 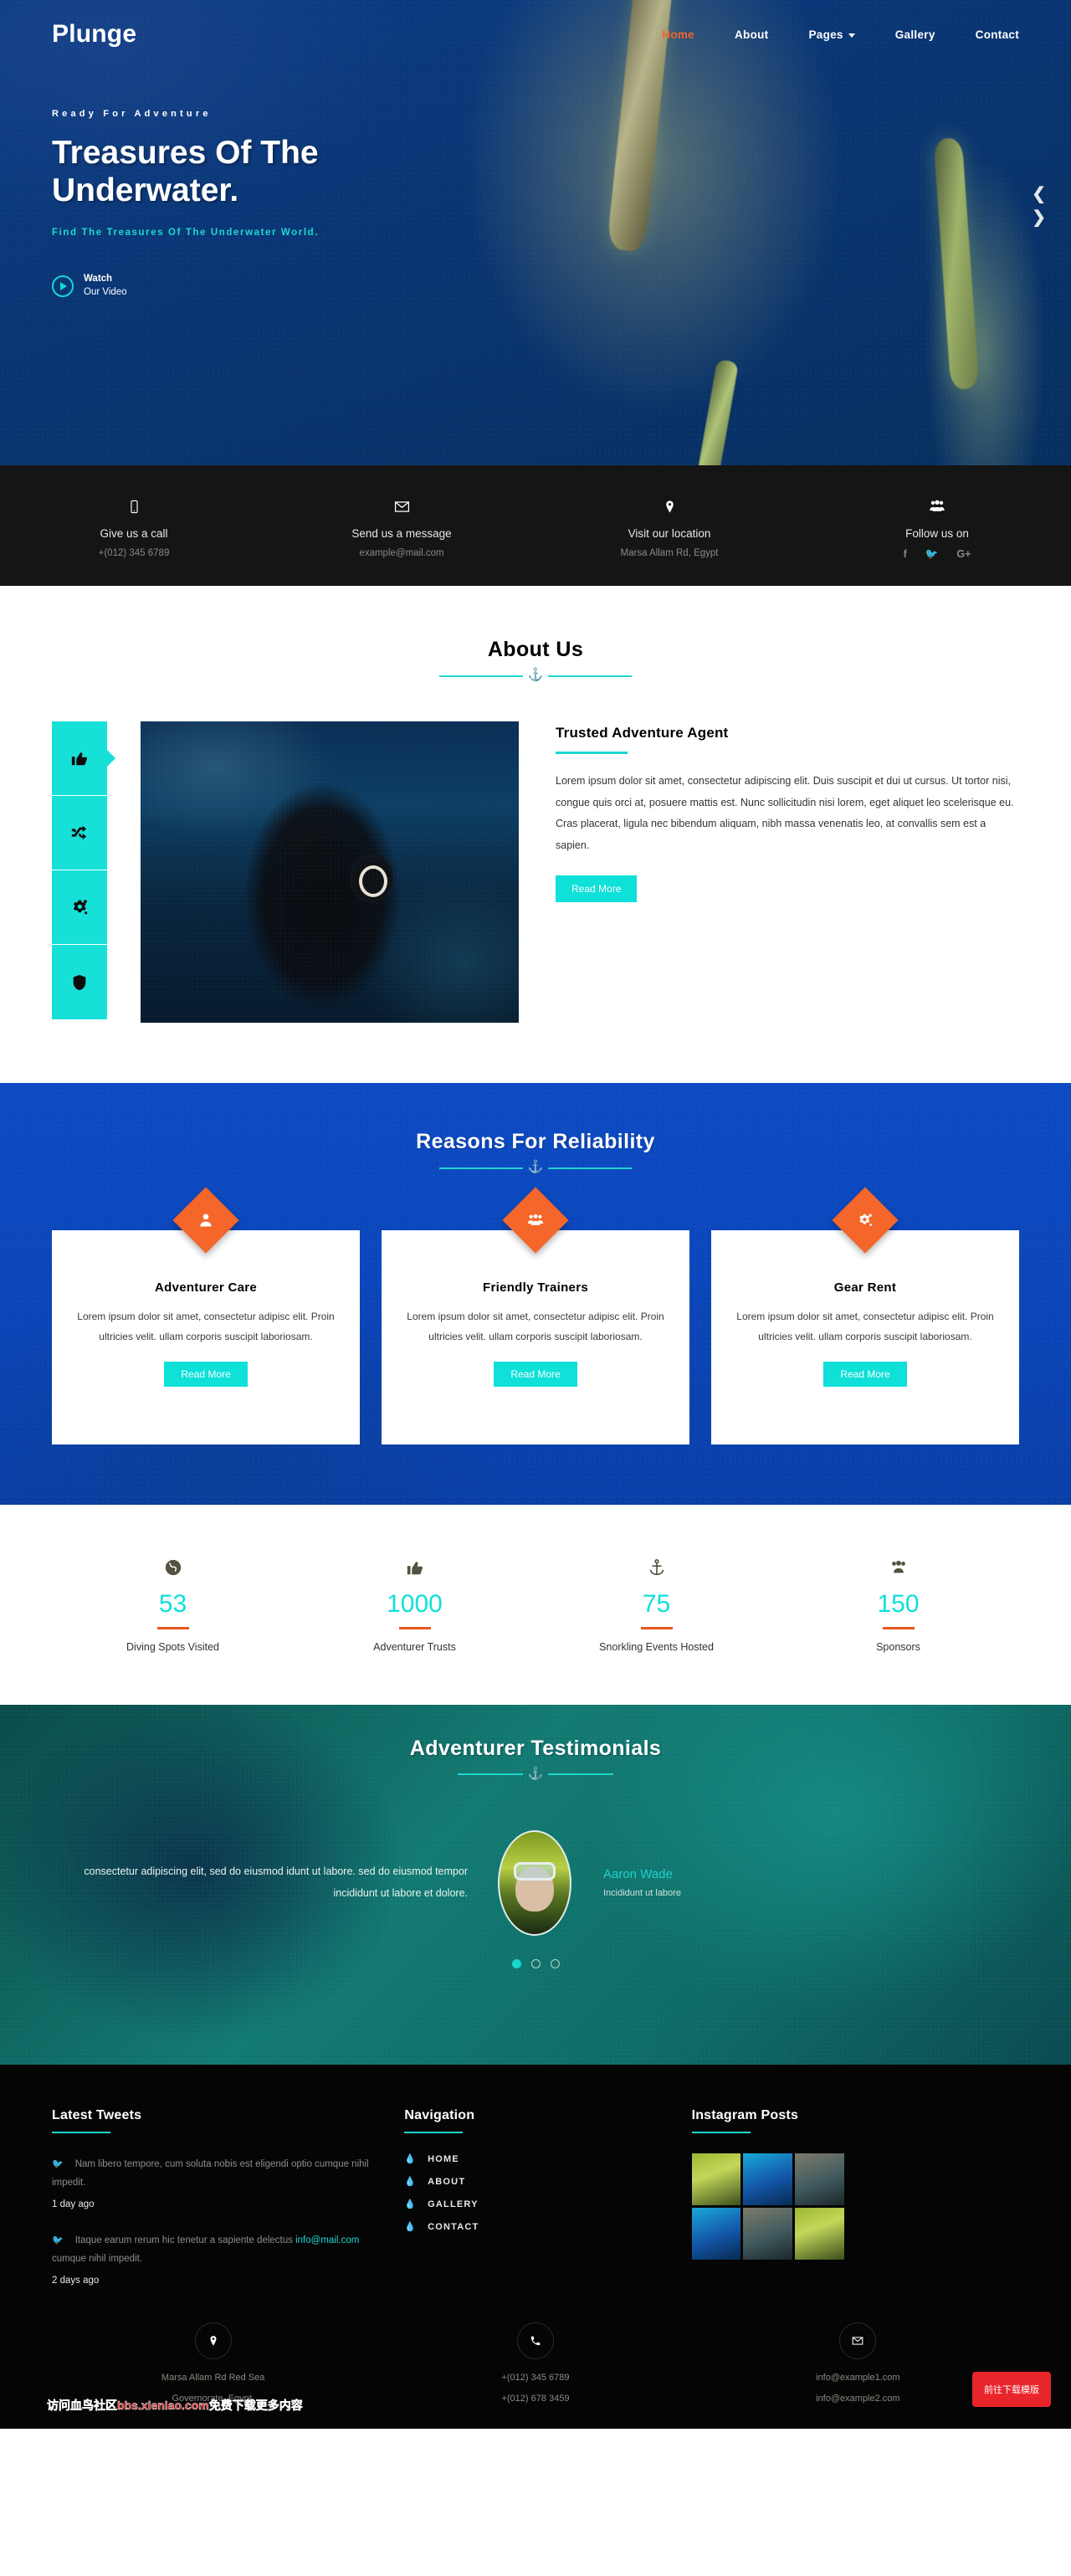 What do you see at coordinates (79, 758) in the screenshot?
I see `about-tab-thumbs-up` at bounding box center [79, 758].